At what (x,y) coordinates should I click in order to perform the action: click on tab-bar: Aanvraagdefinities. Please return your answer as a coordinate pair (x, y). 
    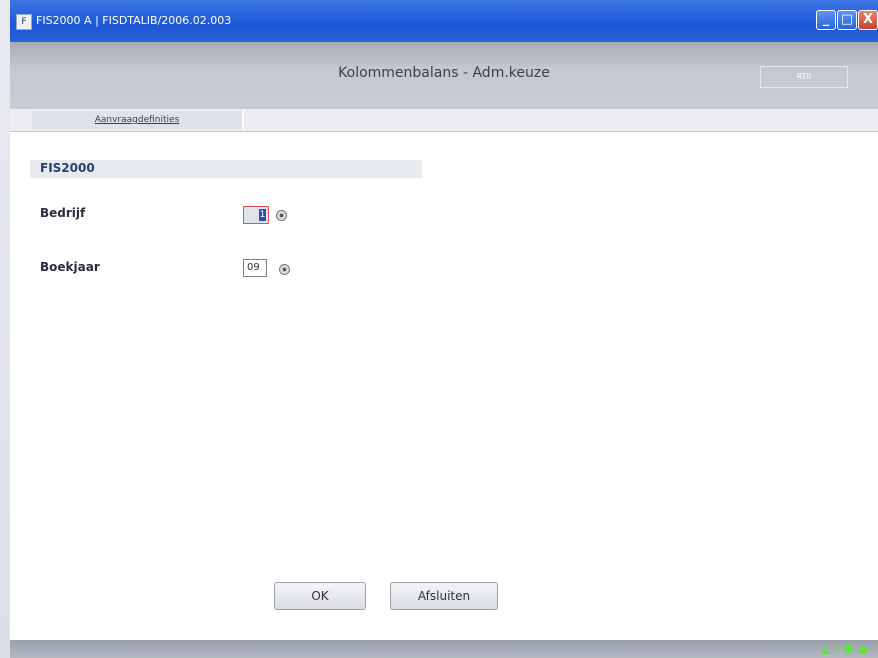
    Looking at the image, I should click on (444, 120).